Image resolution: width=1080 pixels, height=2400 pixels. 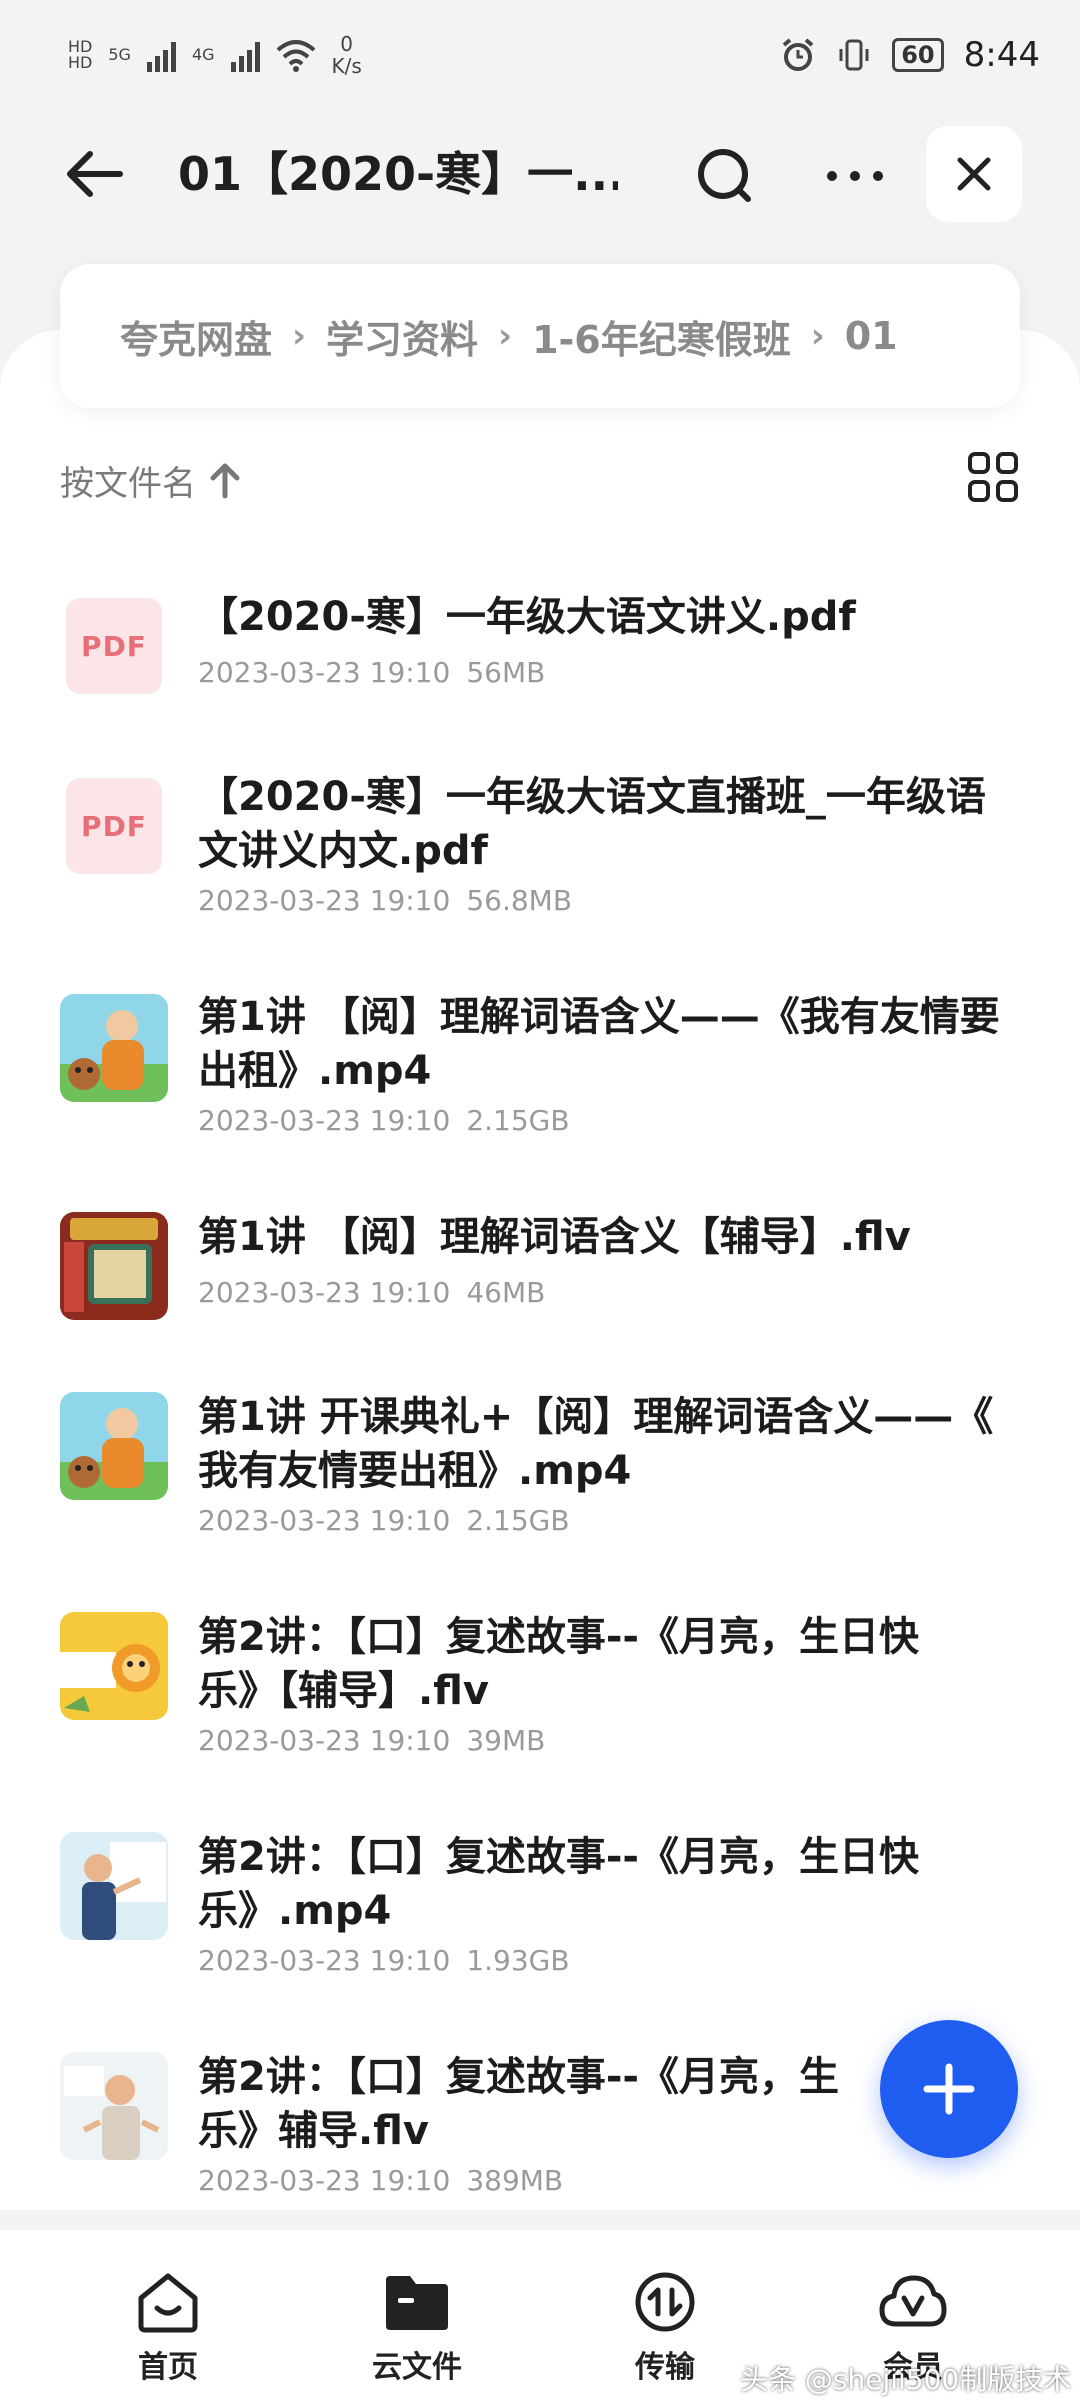 What do you see at coordinates (554, 1237) in the screenshot?
I see `file-name: 第1讲 【阅】理解词语含义【辅导】.flv` at bounding box center [554, 1237].